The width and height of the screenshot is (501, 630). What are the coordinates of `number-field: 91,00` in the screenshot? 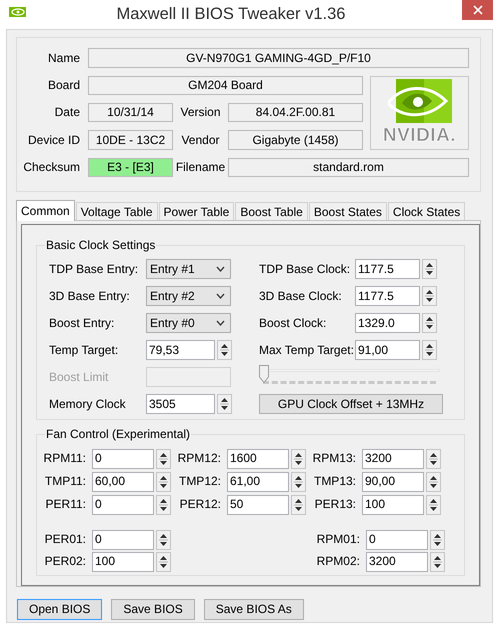 It's located at (387, 350).